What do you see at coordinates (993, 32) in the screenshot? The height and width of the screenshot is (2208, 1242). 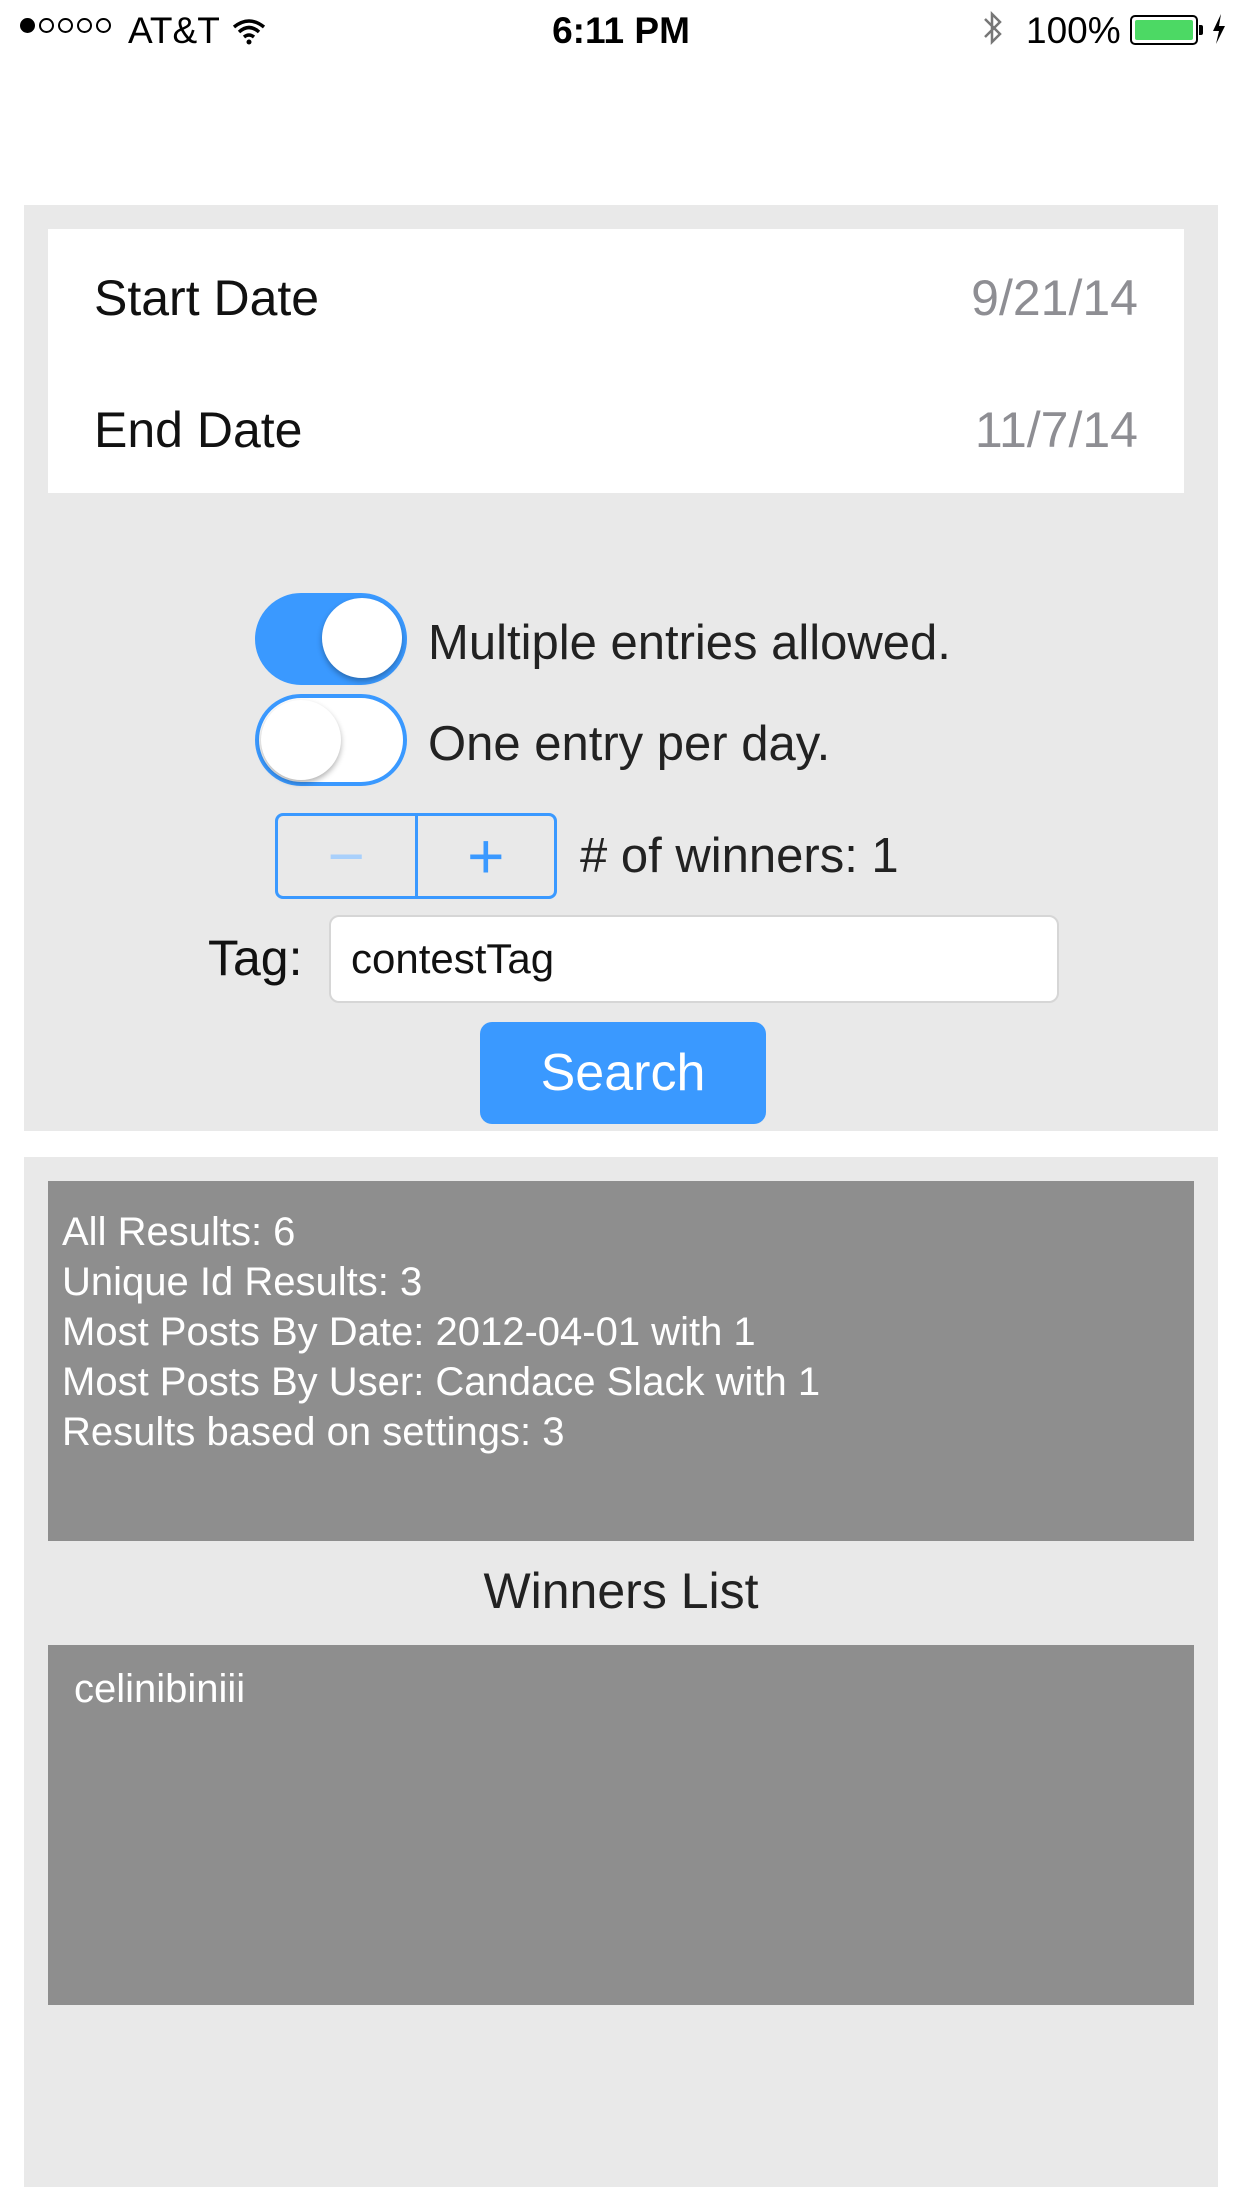 I see `bluetooth-icon` at bounding box center [993, 32].